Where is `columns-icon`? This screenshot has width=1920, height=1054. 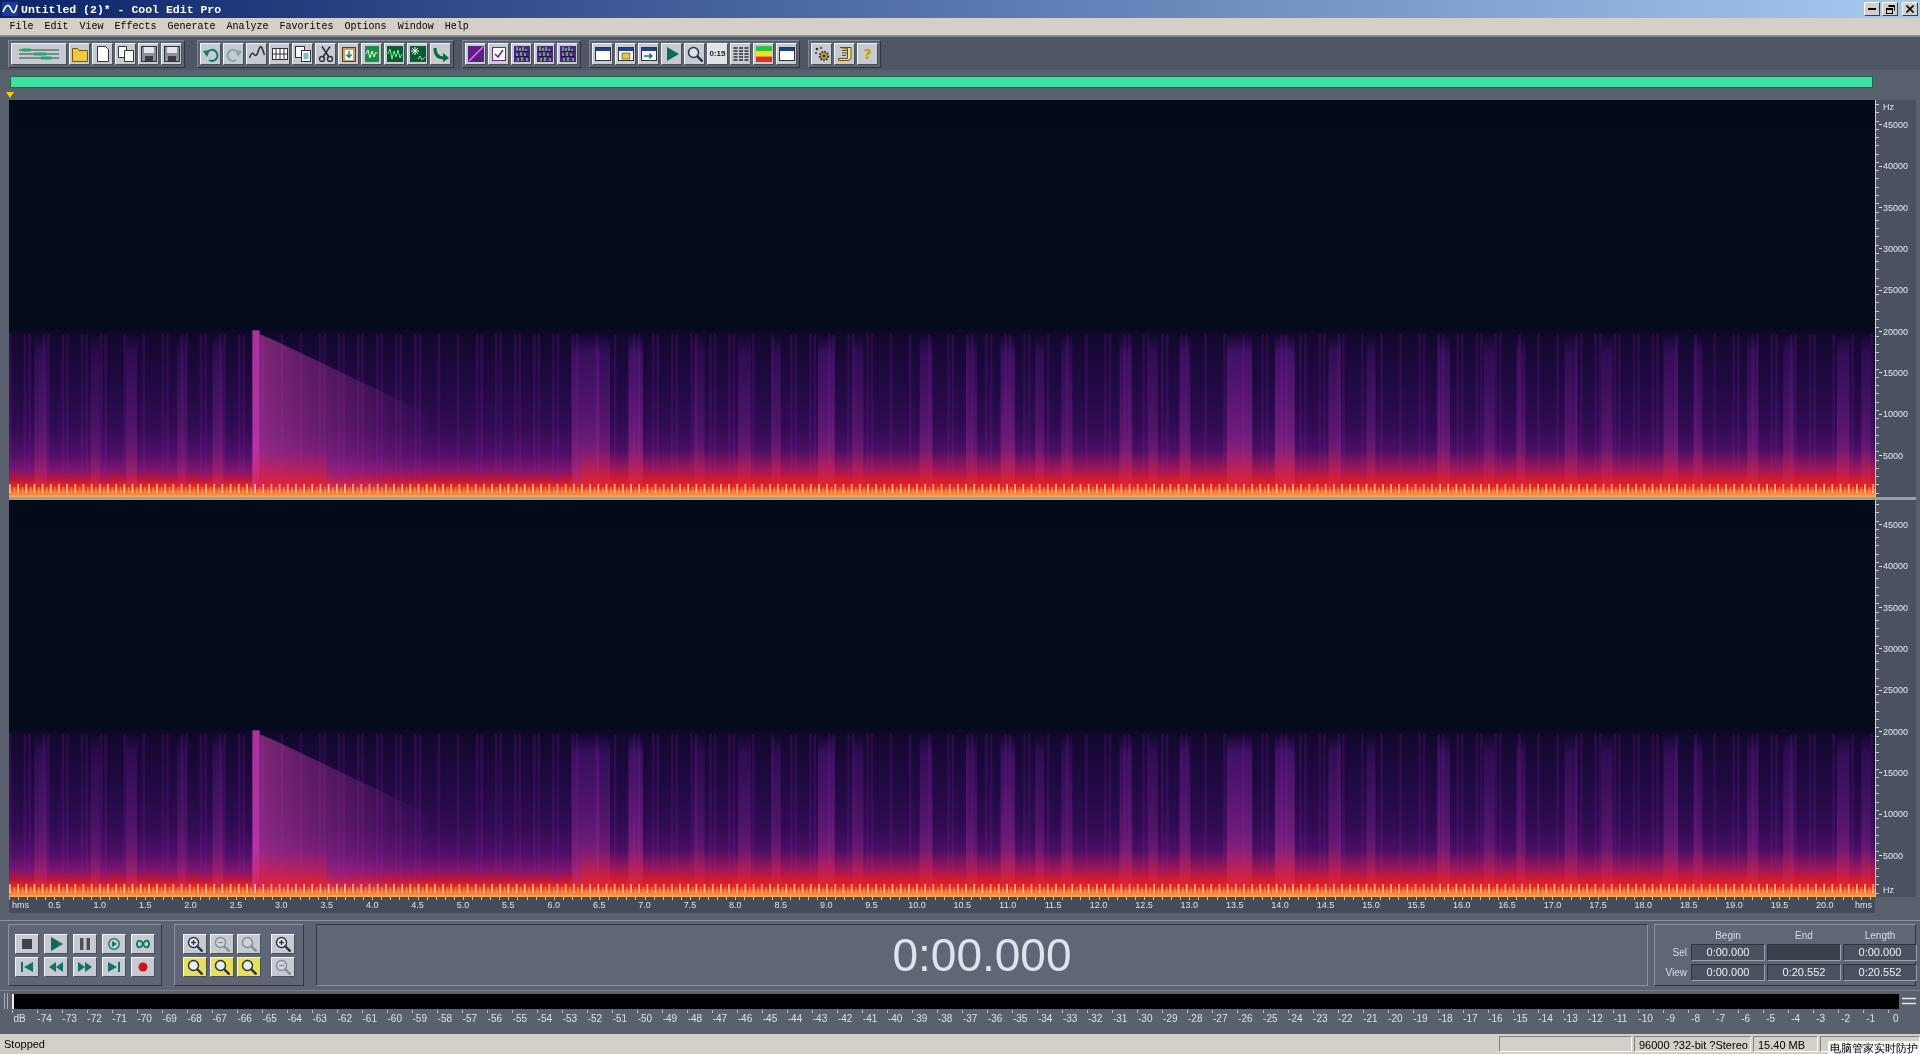
columns-icon is located at coordinates (740, 53).